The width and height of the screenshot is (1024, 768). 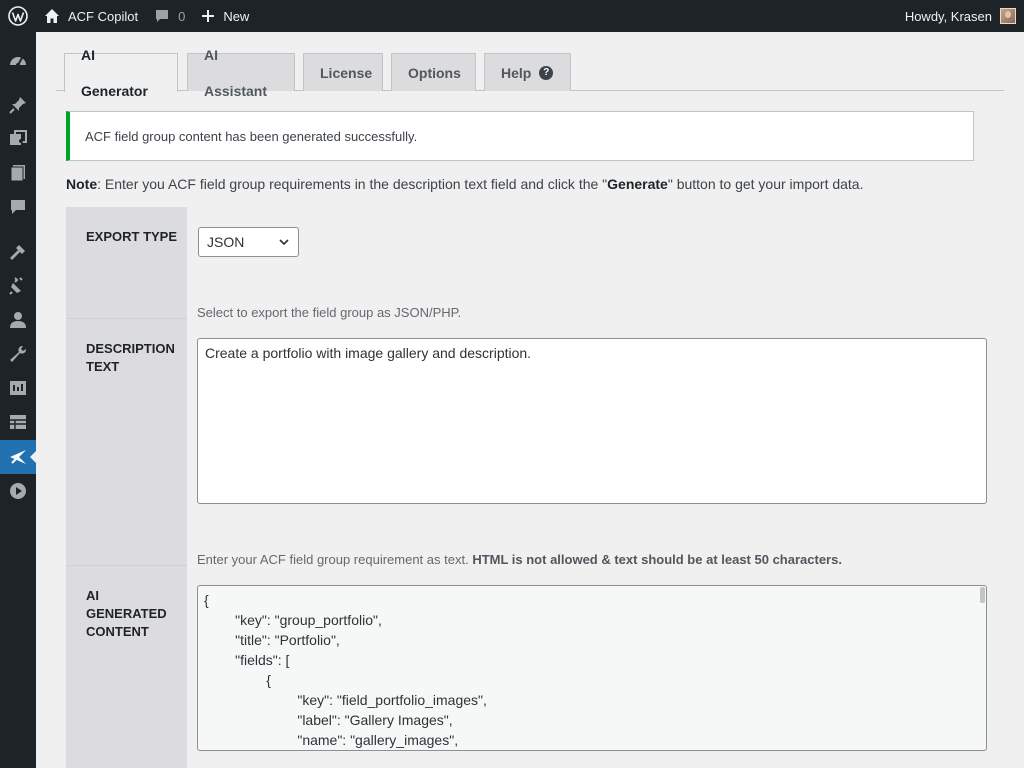 I want to click on code-line: "label": "Gallery Images",, so click(x=328, y=720).